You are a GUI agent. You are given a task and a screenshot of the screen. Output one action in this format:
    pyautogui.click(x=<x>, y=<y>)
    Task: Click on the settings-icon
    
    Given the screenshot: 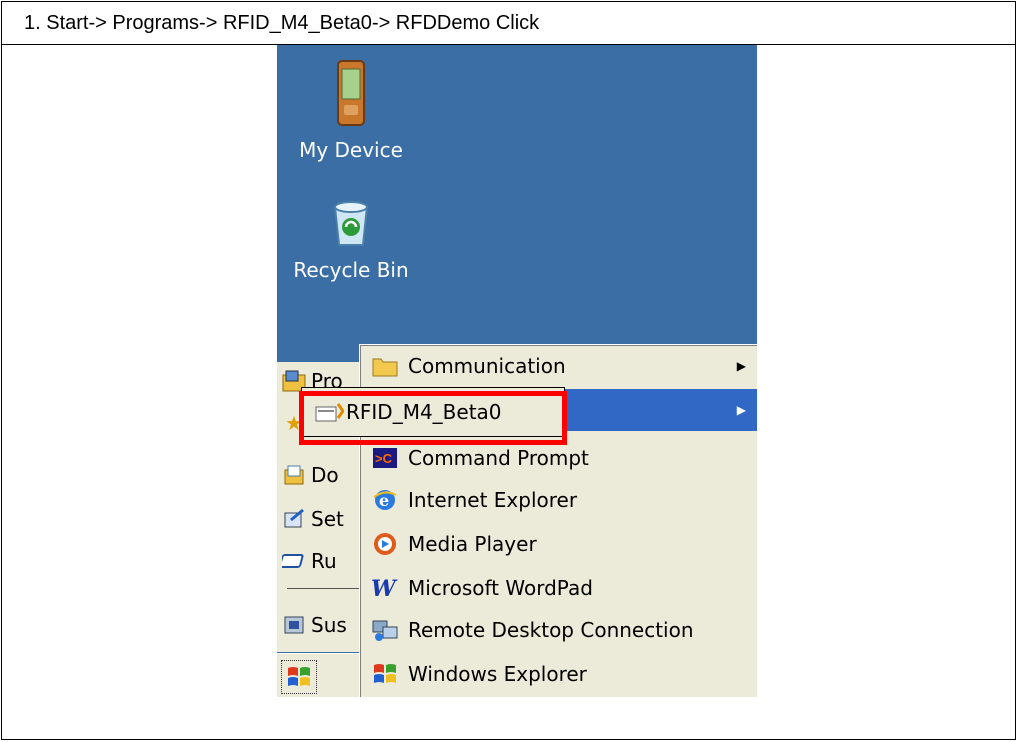 What is the action you would take?
    pyautogui.click(x=294, y=519)
    